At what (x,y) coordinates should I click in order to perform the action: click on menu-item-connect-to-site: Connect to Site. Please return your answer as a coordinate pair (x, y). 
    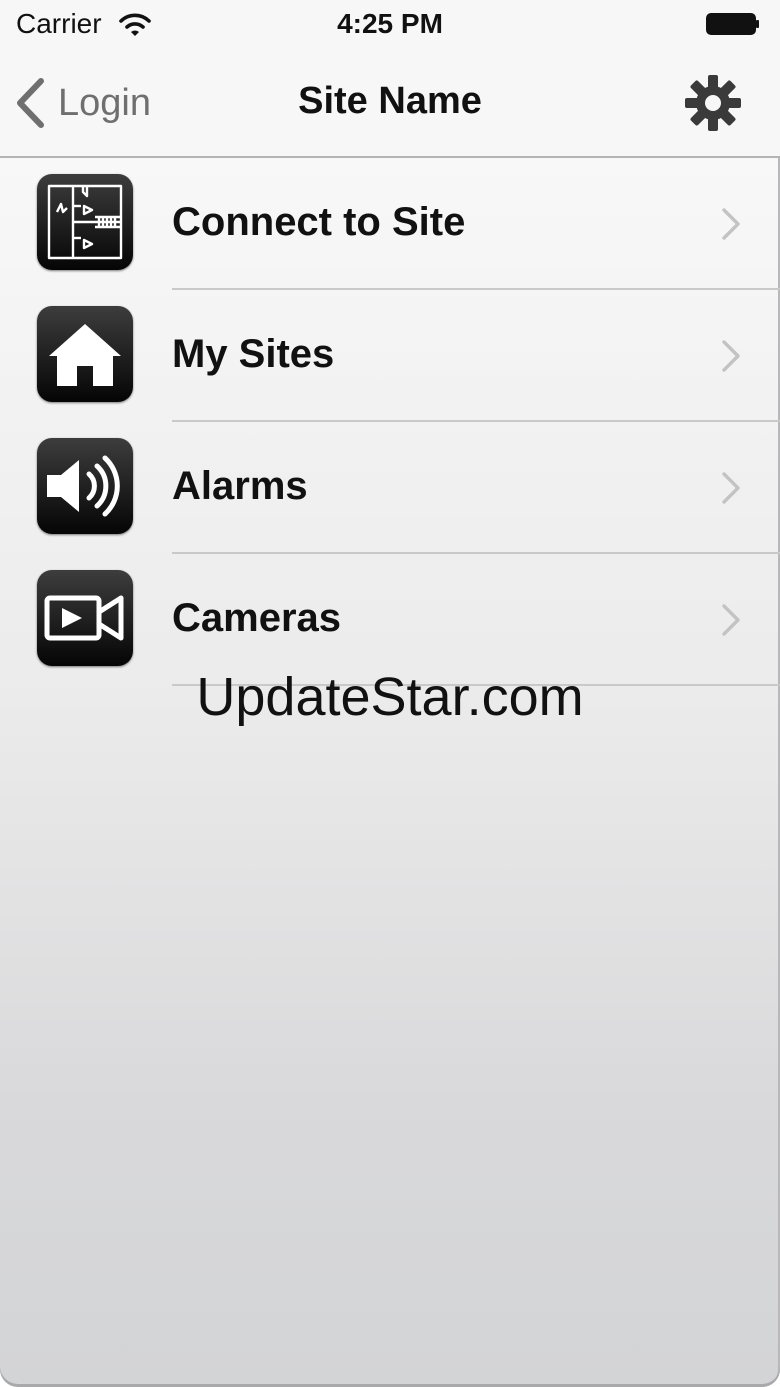
    Looking at the image, I should click on (390, 224).